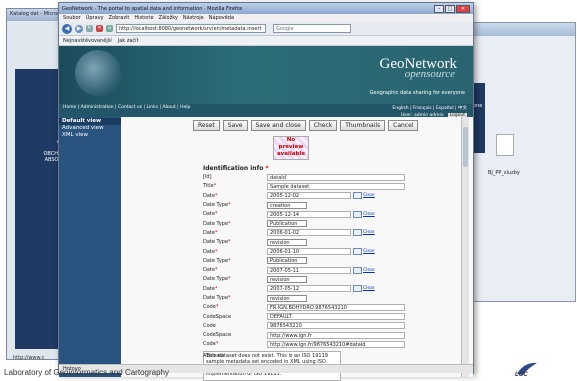 This screenshot has height=381, width=577. What do you see at coordinates (143, 18) in the screenshot?
I see `menu-history: Historie` at bounding box center [143, 18].